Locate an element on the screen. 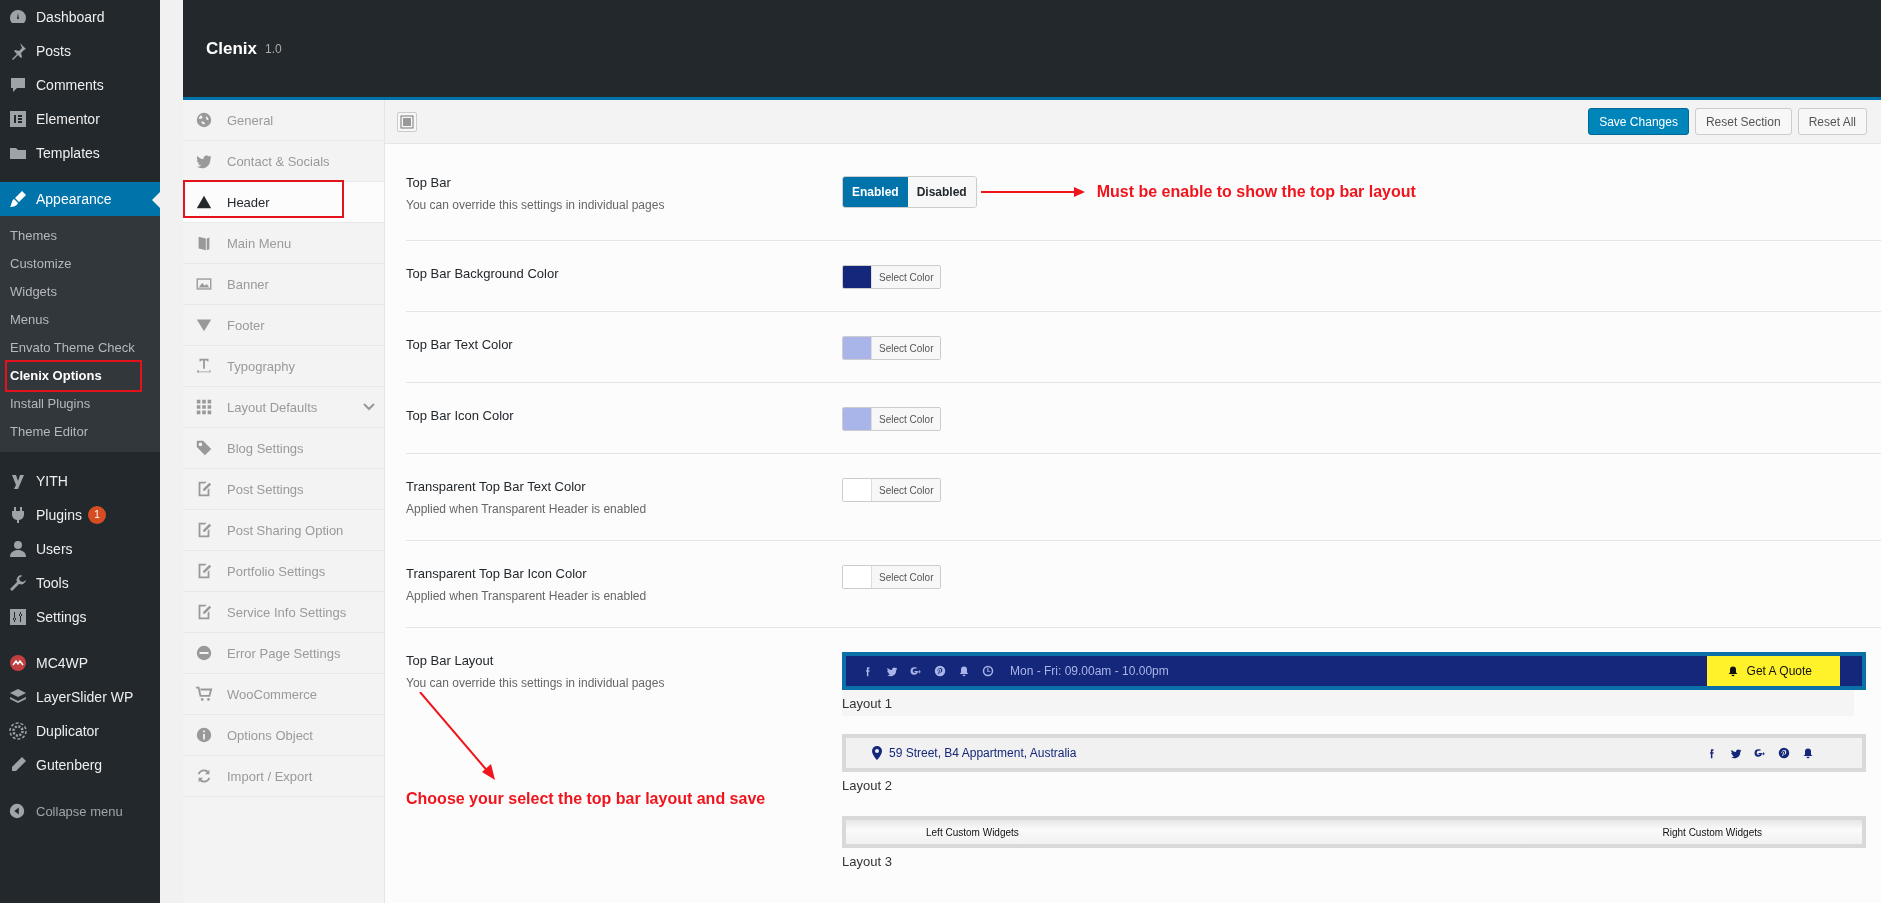  layout-label: Layout 2 is located at coordinates (867, 786).